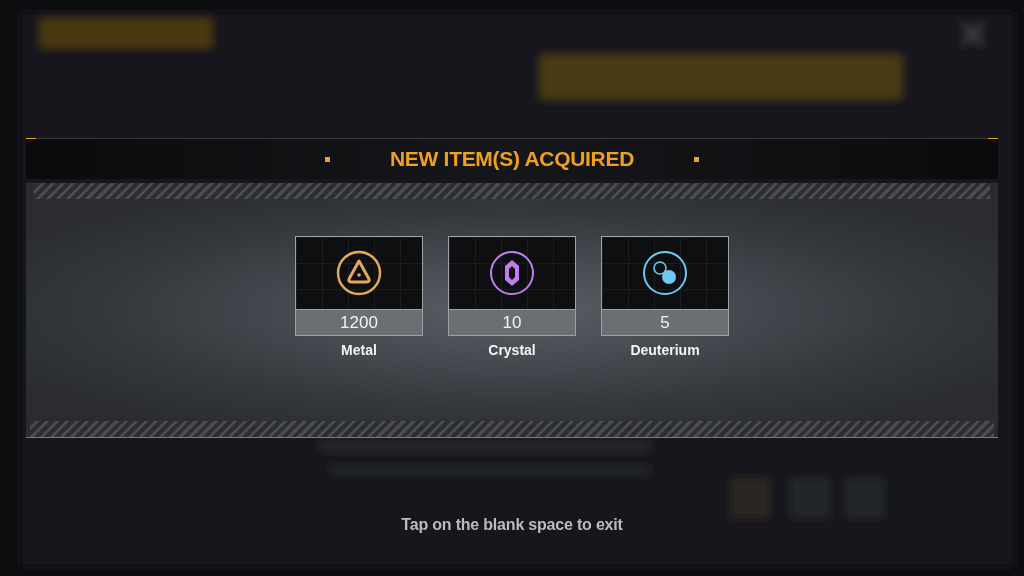 This screenshot has height=576, width=1024. Describe the element at coordinates (359, 350) in the screenshot. I see `item-name: Metal` at that location.